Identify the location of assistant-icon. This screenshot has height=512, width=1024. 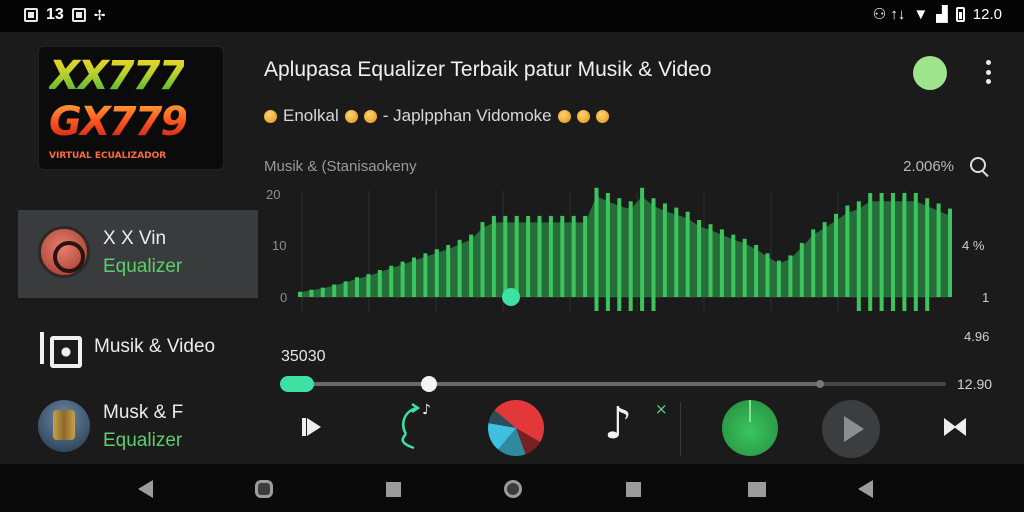
(513, 489).